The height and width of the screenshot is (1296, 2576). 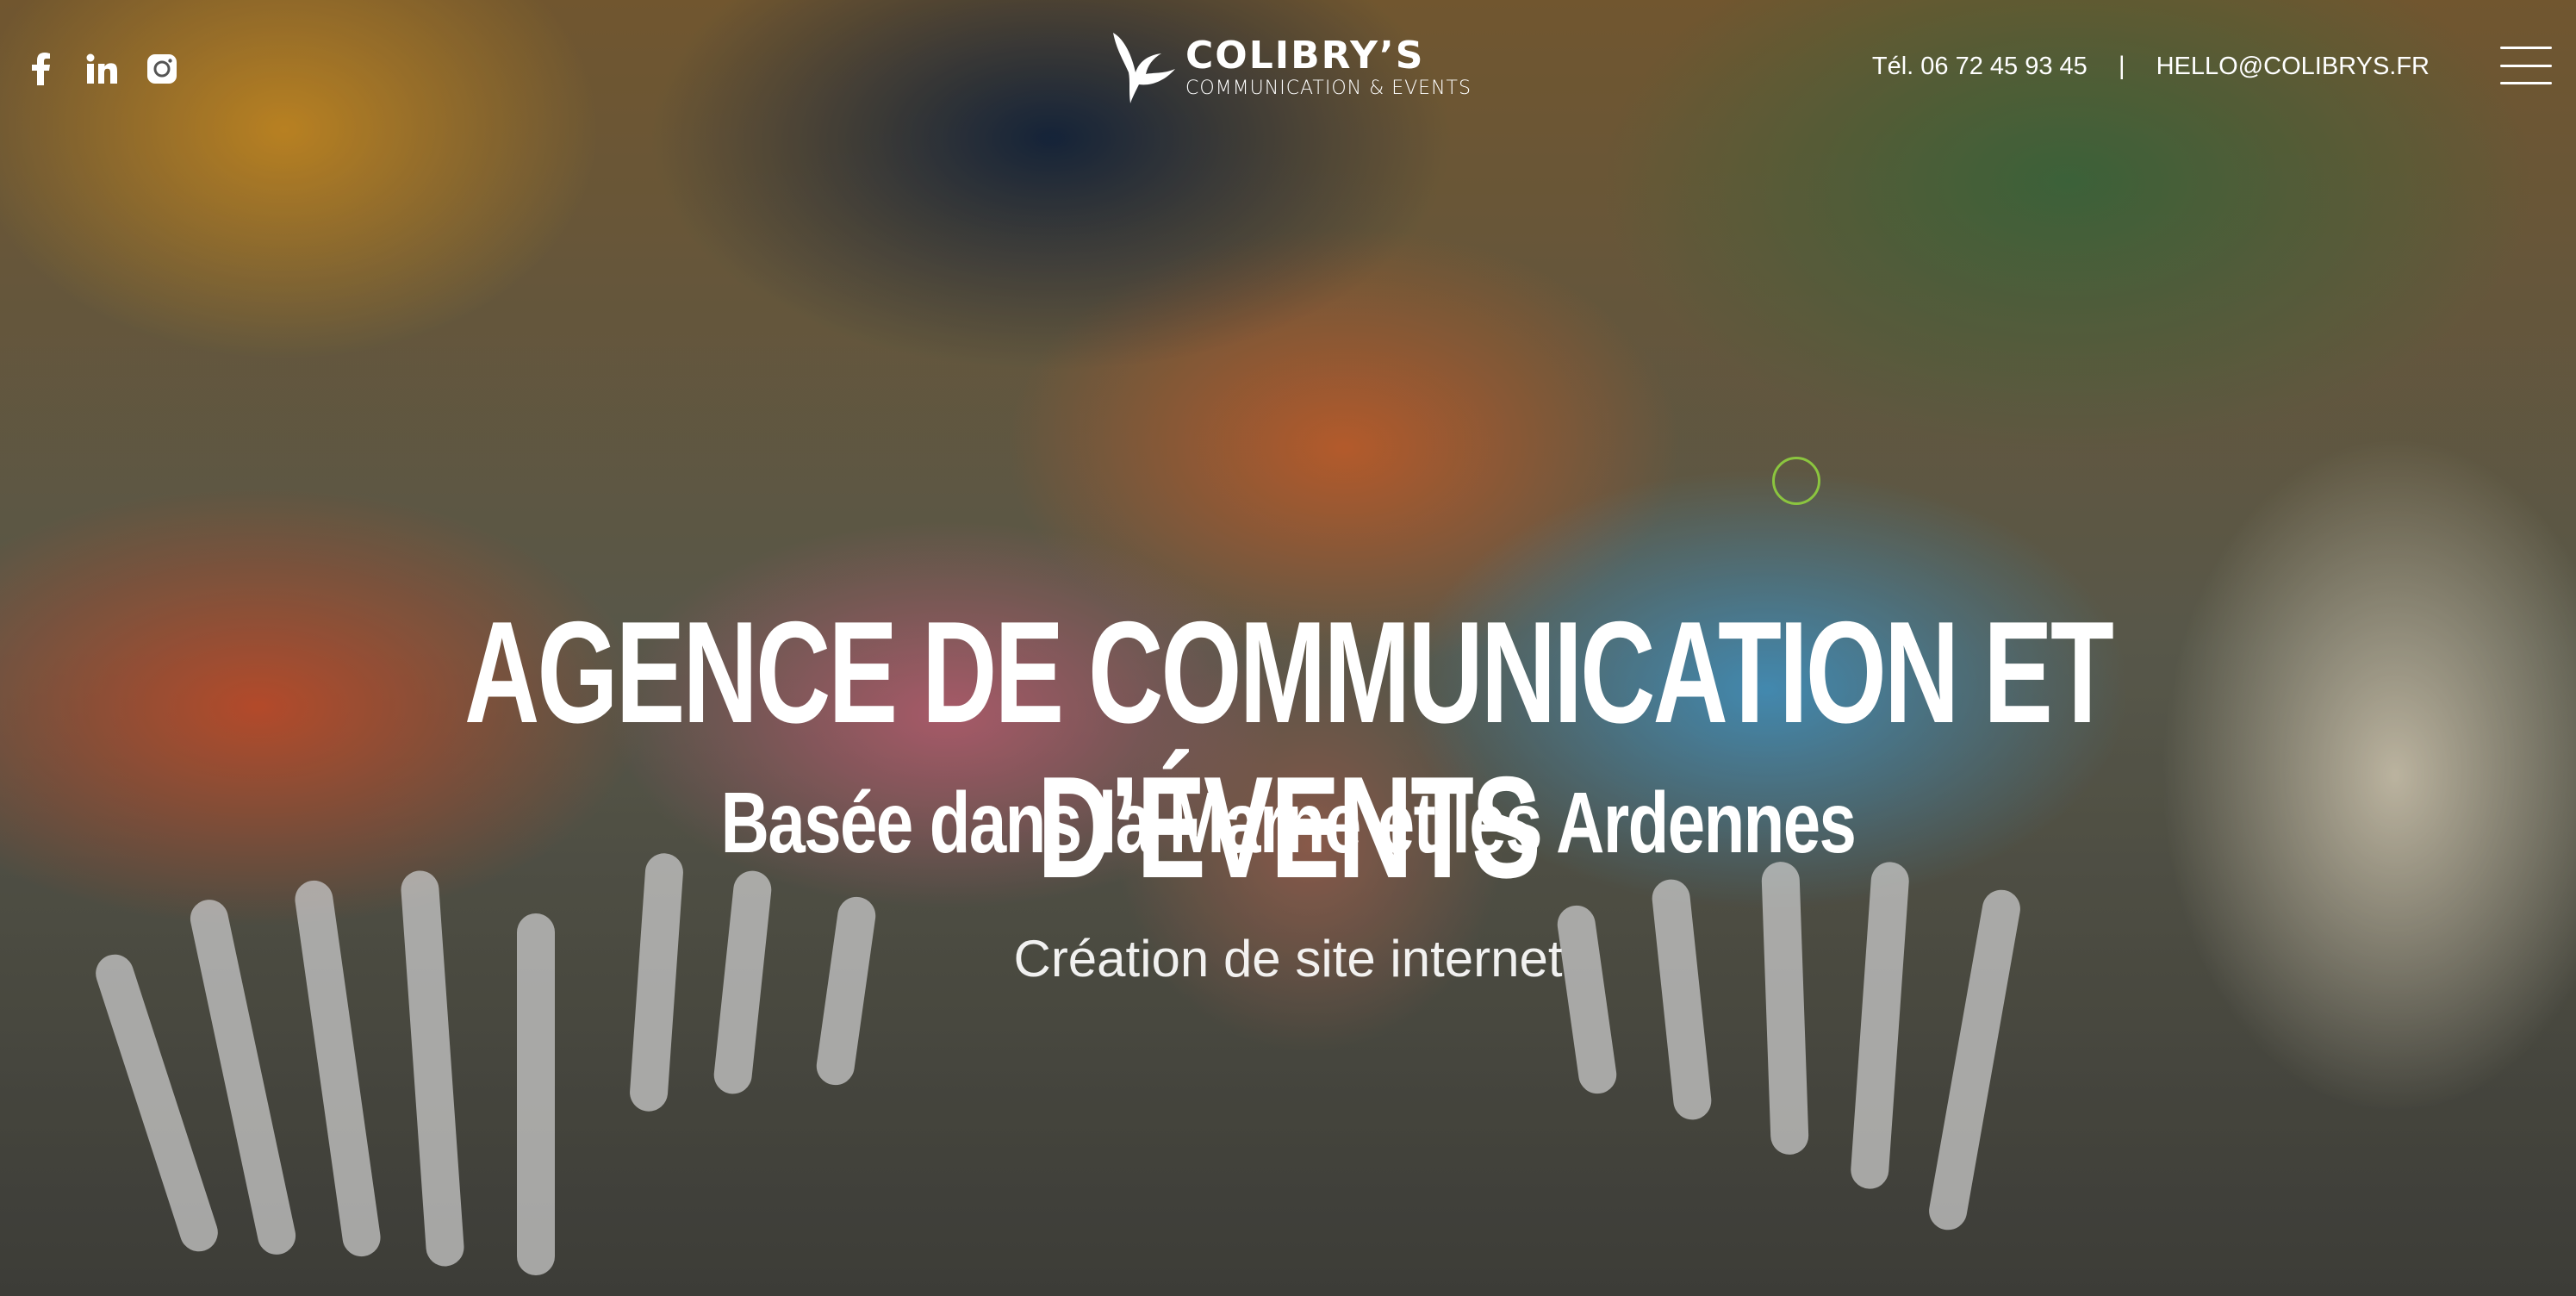 What do you see at coordinates (1305, 56) in the screenshot?
I see `logo-name: COLIBRY’S` at bounding box center [1305, 56].